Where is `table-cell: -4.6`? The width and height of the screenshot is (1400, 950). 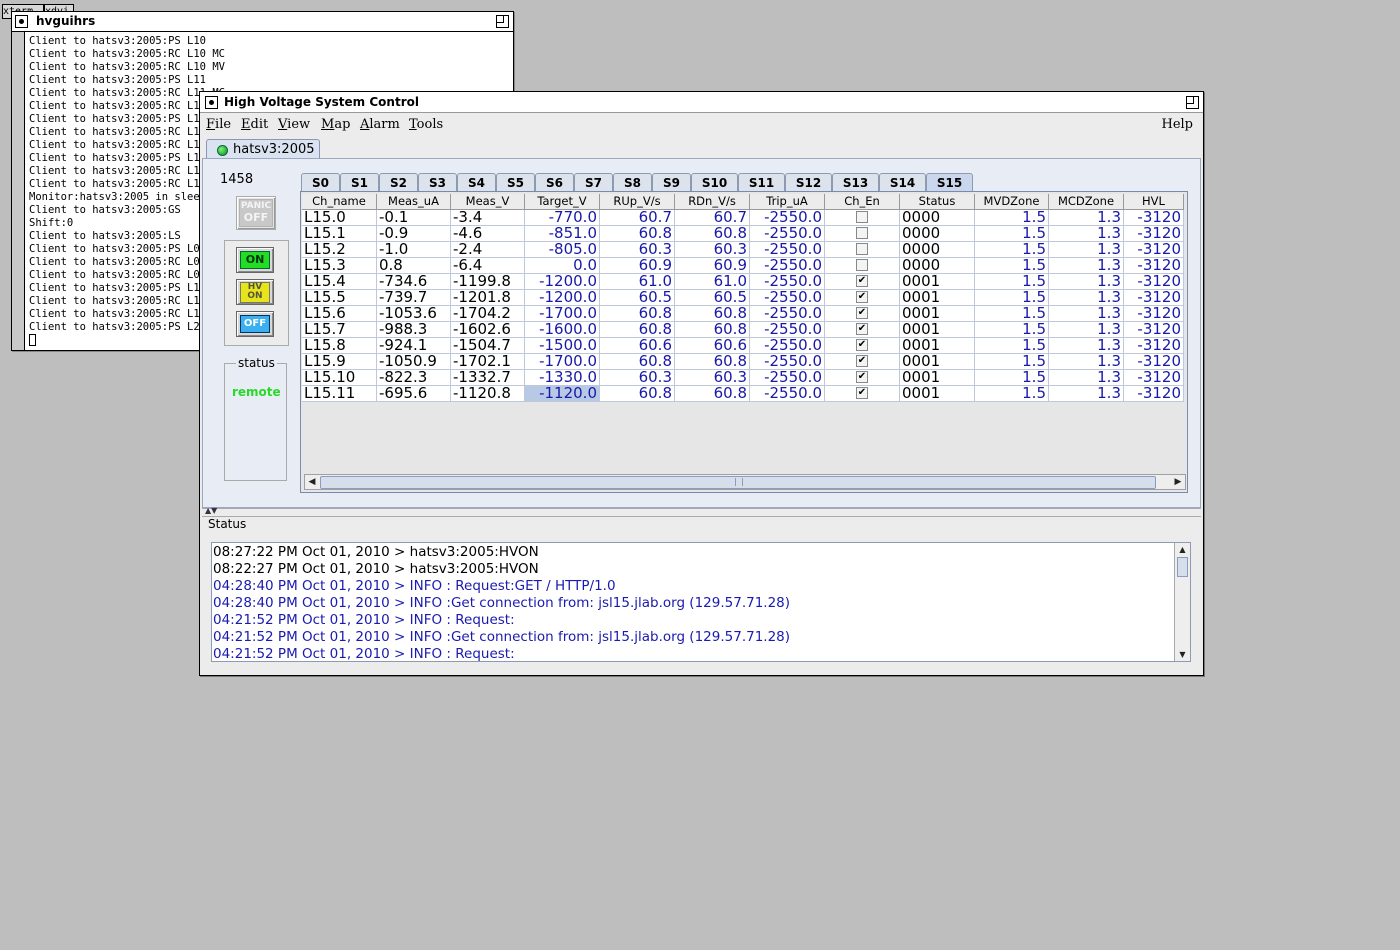
table-cell: -4.6 is located at coordinates (488, 234).